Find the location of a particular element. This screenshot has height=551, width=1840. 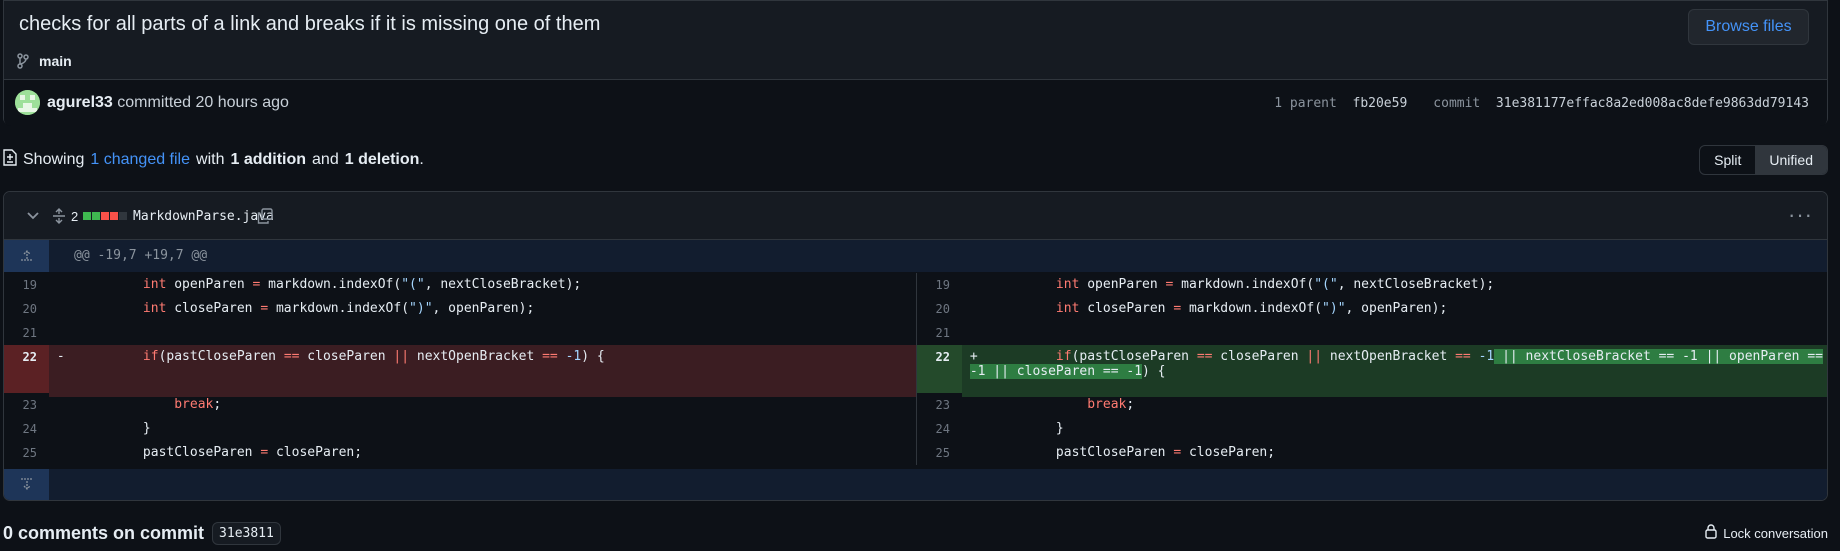

lock-conversation-button: Lock conversation is located at coordinates (1766, 533).